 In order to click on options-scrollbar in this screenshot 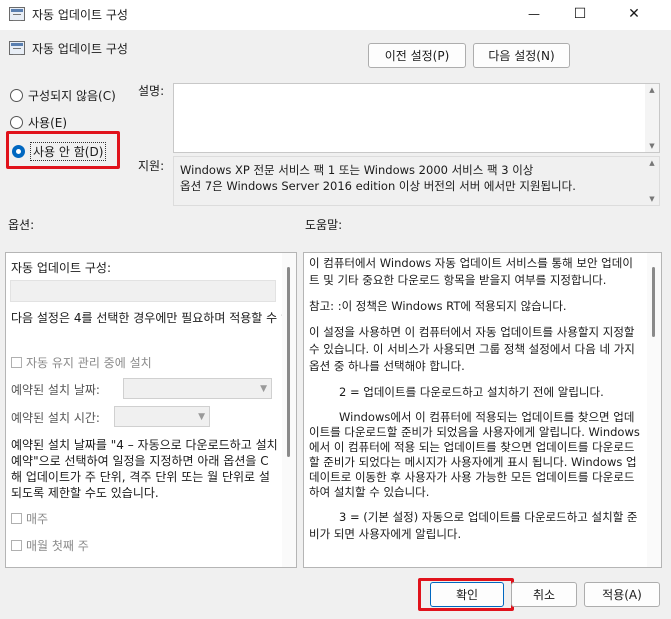, I will do `click(289, 410)`.